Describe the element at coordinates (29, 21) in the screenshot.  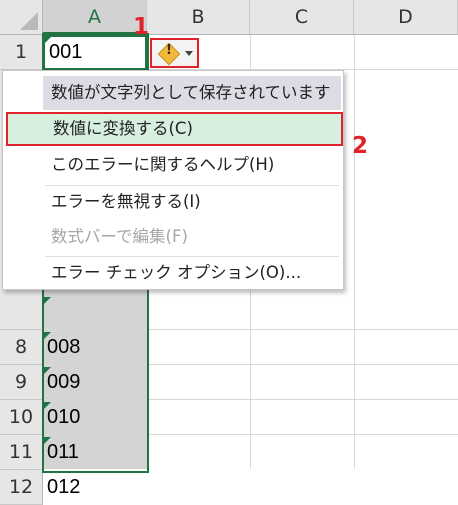
I see `select-all-triangle-icon` at that location.